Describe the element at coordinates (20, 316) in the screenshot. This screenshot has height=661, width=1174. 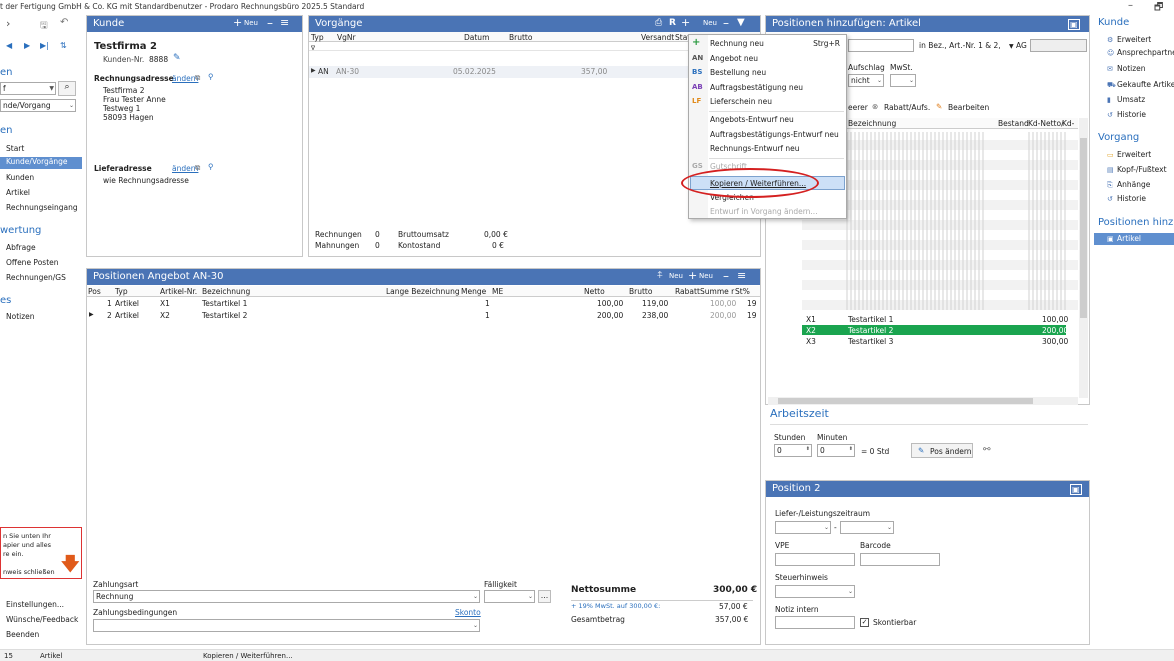
I see `nav-notizen: Notizen` at that location.